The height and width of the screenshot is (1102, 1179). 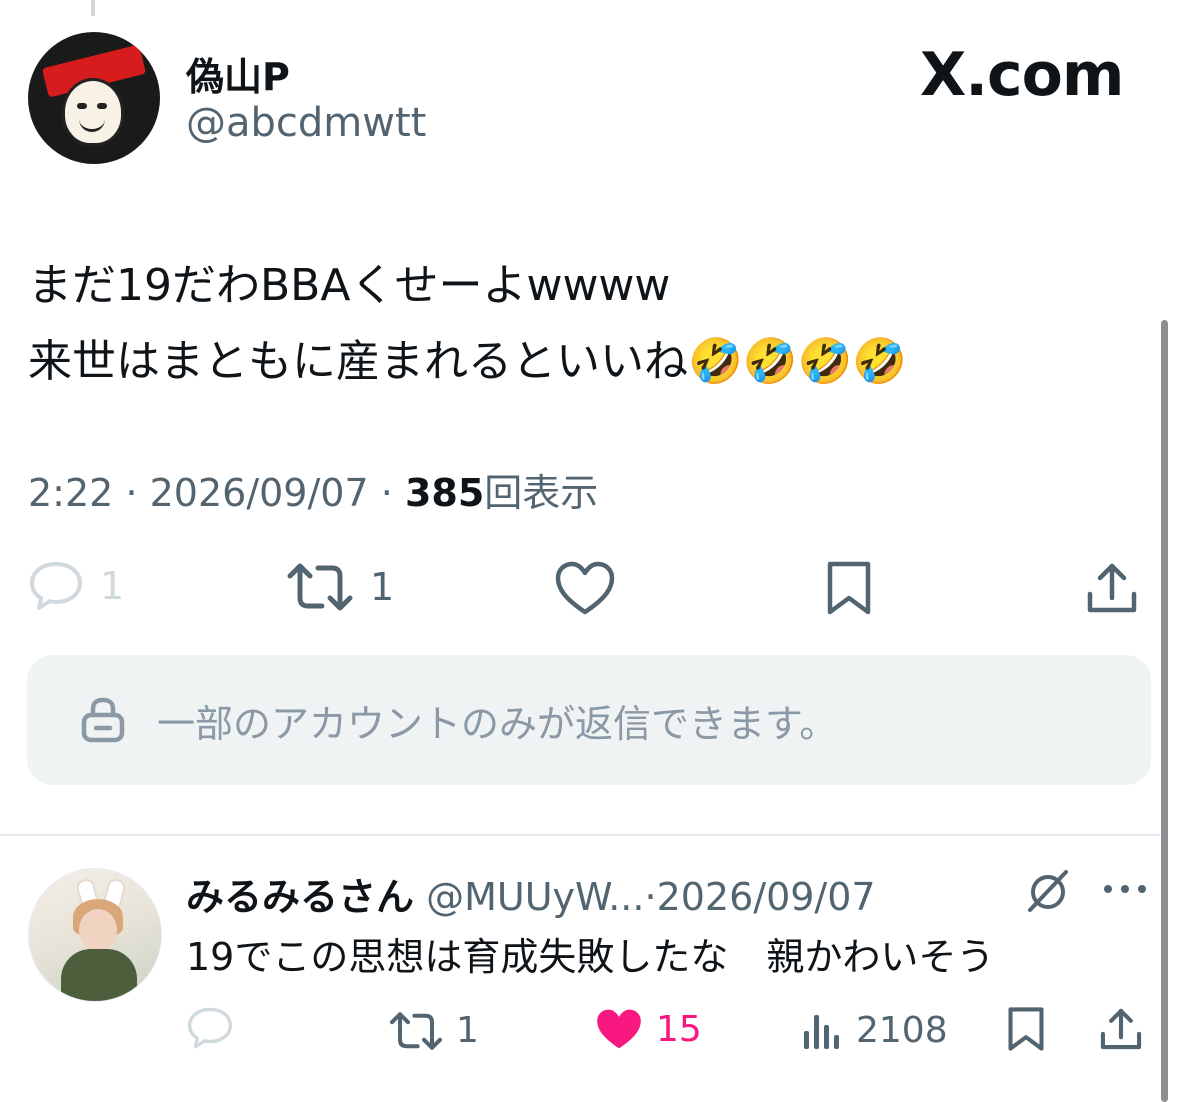 I want to click on grok-icon, so click(x=1048, y=891).